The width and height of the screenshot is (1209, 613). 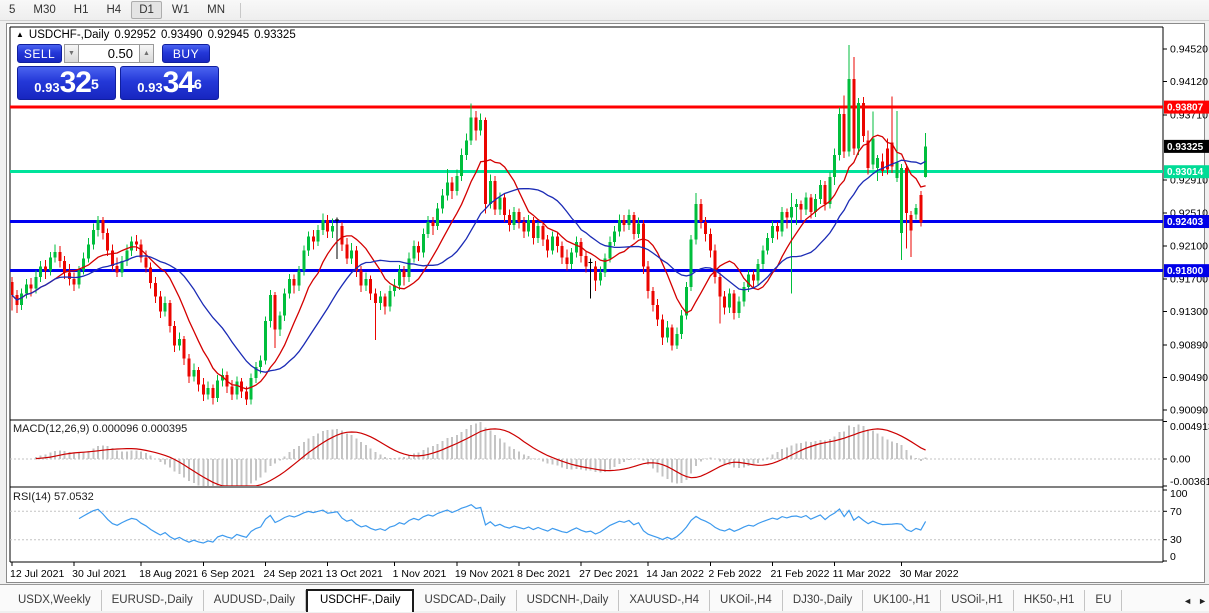 I want to click on timeframe-toolbar: 5 M30 H1 H4 D1 W1 MN, so click(x=604, y=10).